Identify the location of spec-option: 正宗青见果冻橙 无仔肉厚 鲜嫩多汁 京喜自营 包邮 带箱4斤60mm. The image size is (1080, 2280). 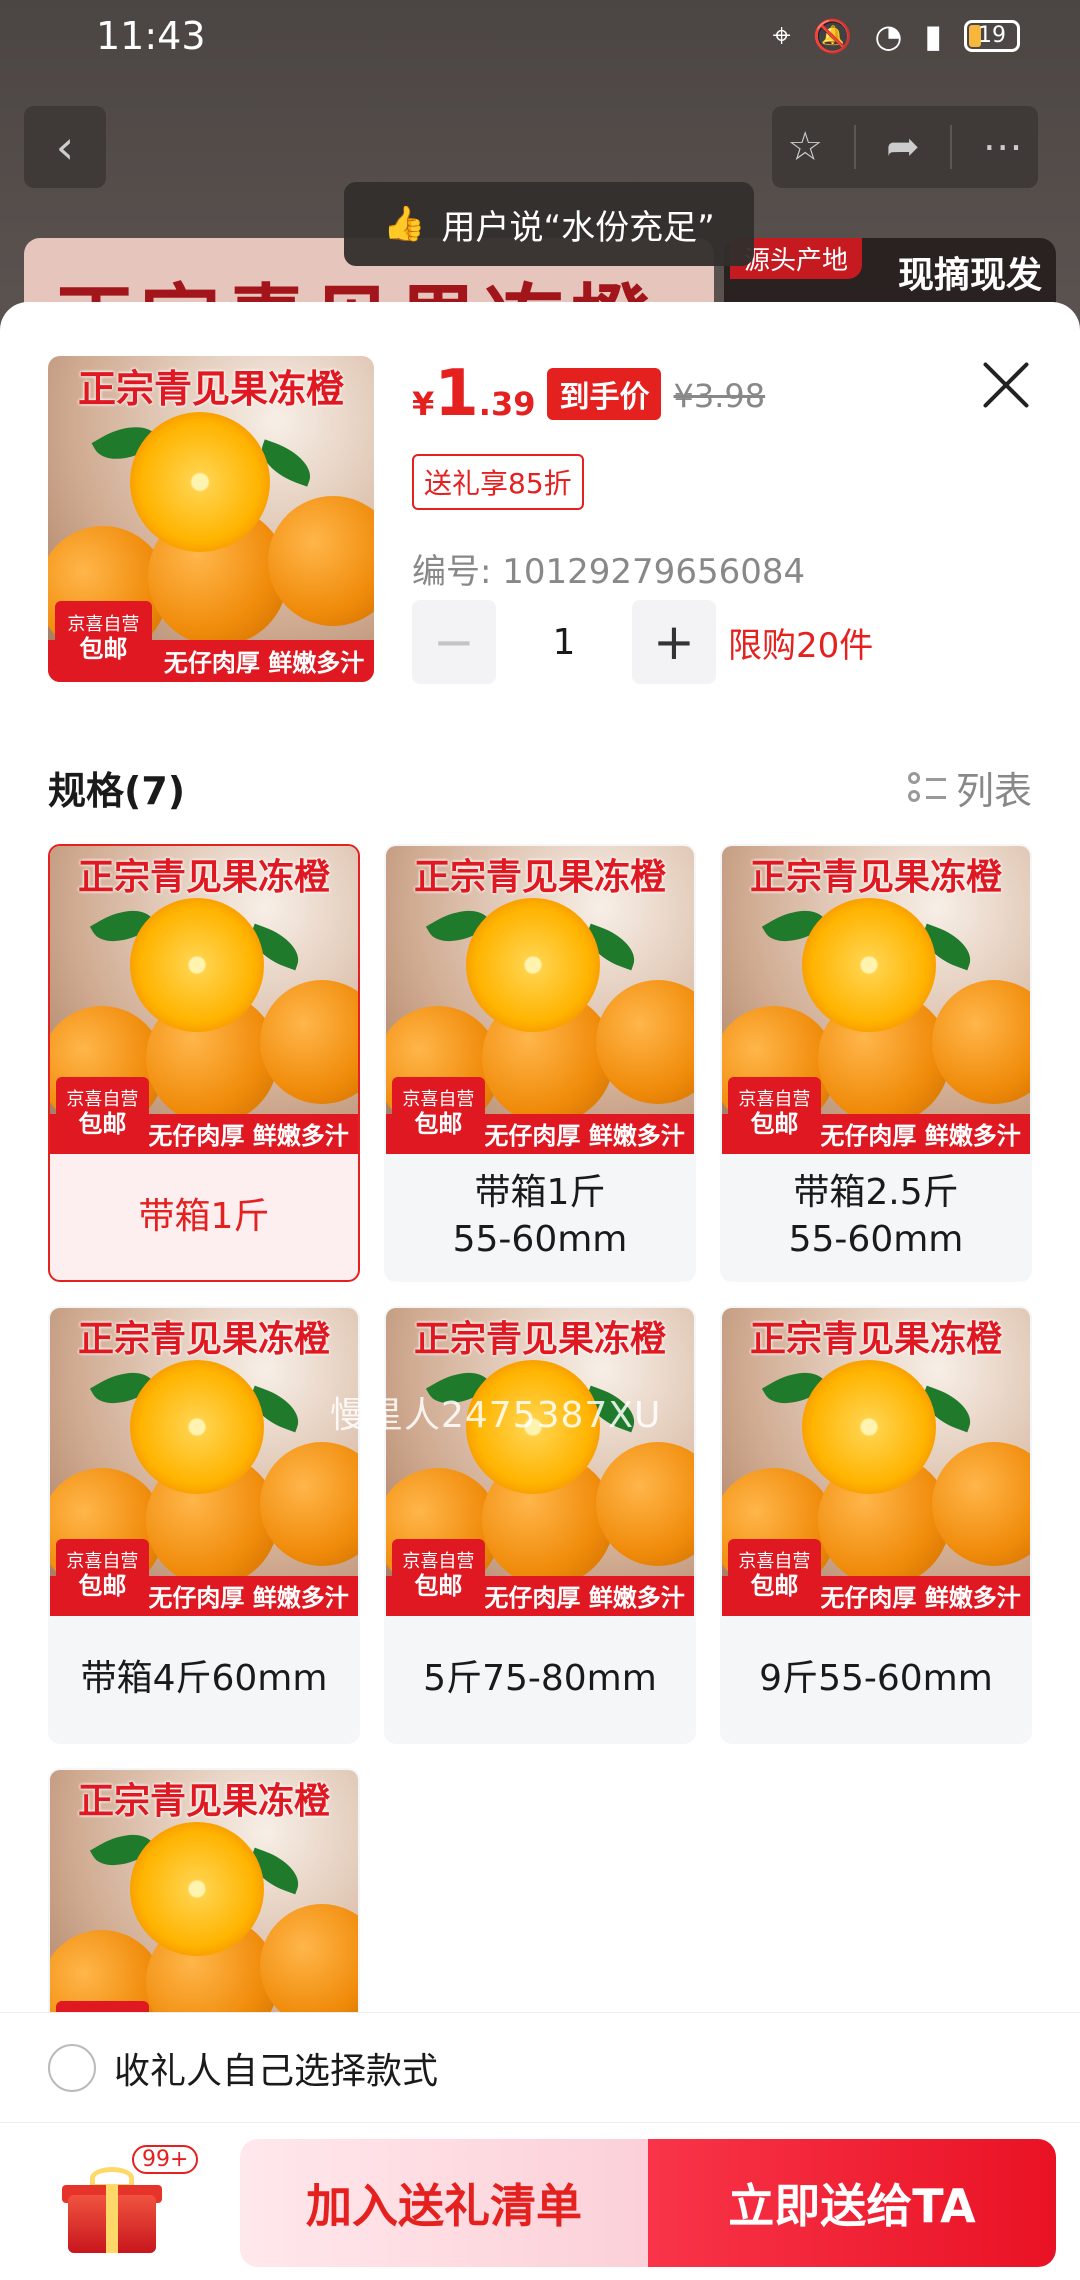
(204, 1525).